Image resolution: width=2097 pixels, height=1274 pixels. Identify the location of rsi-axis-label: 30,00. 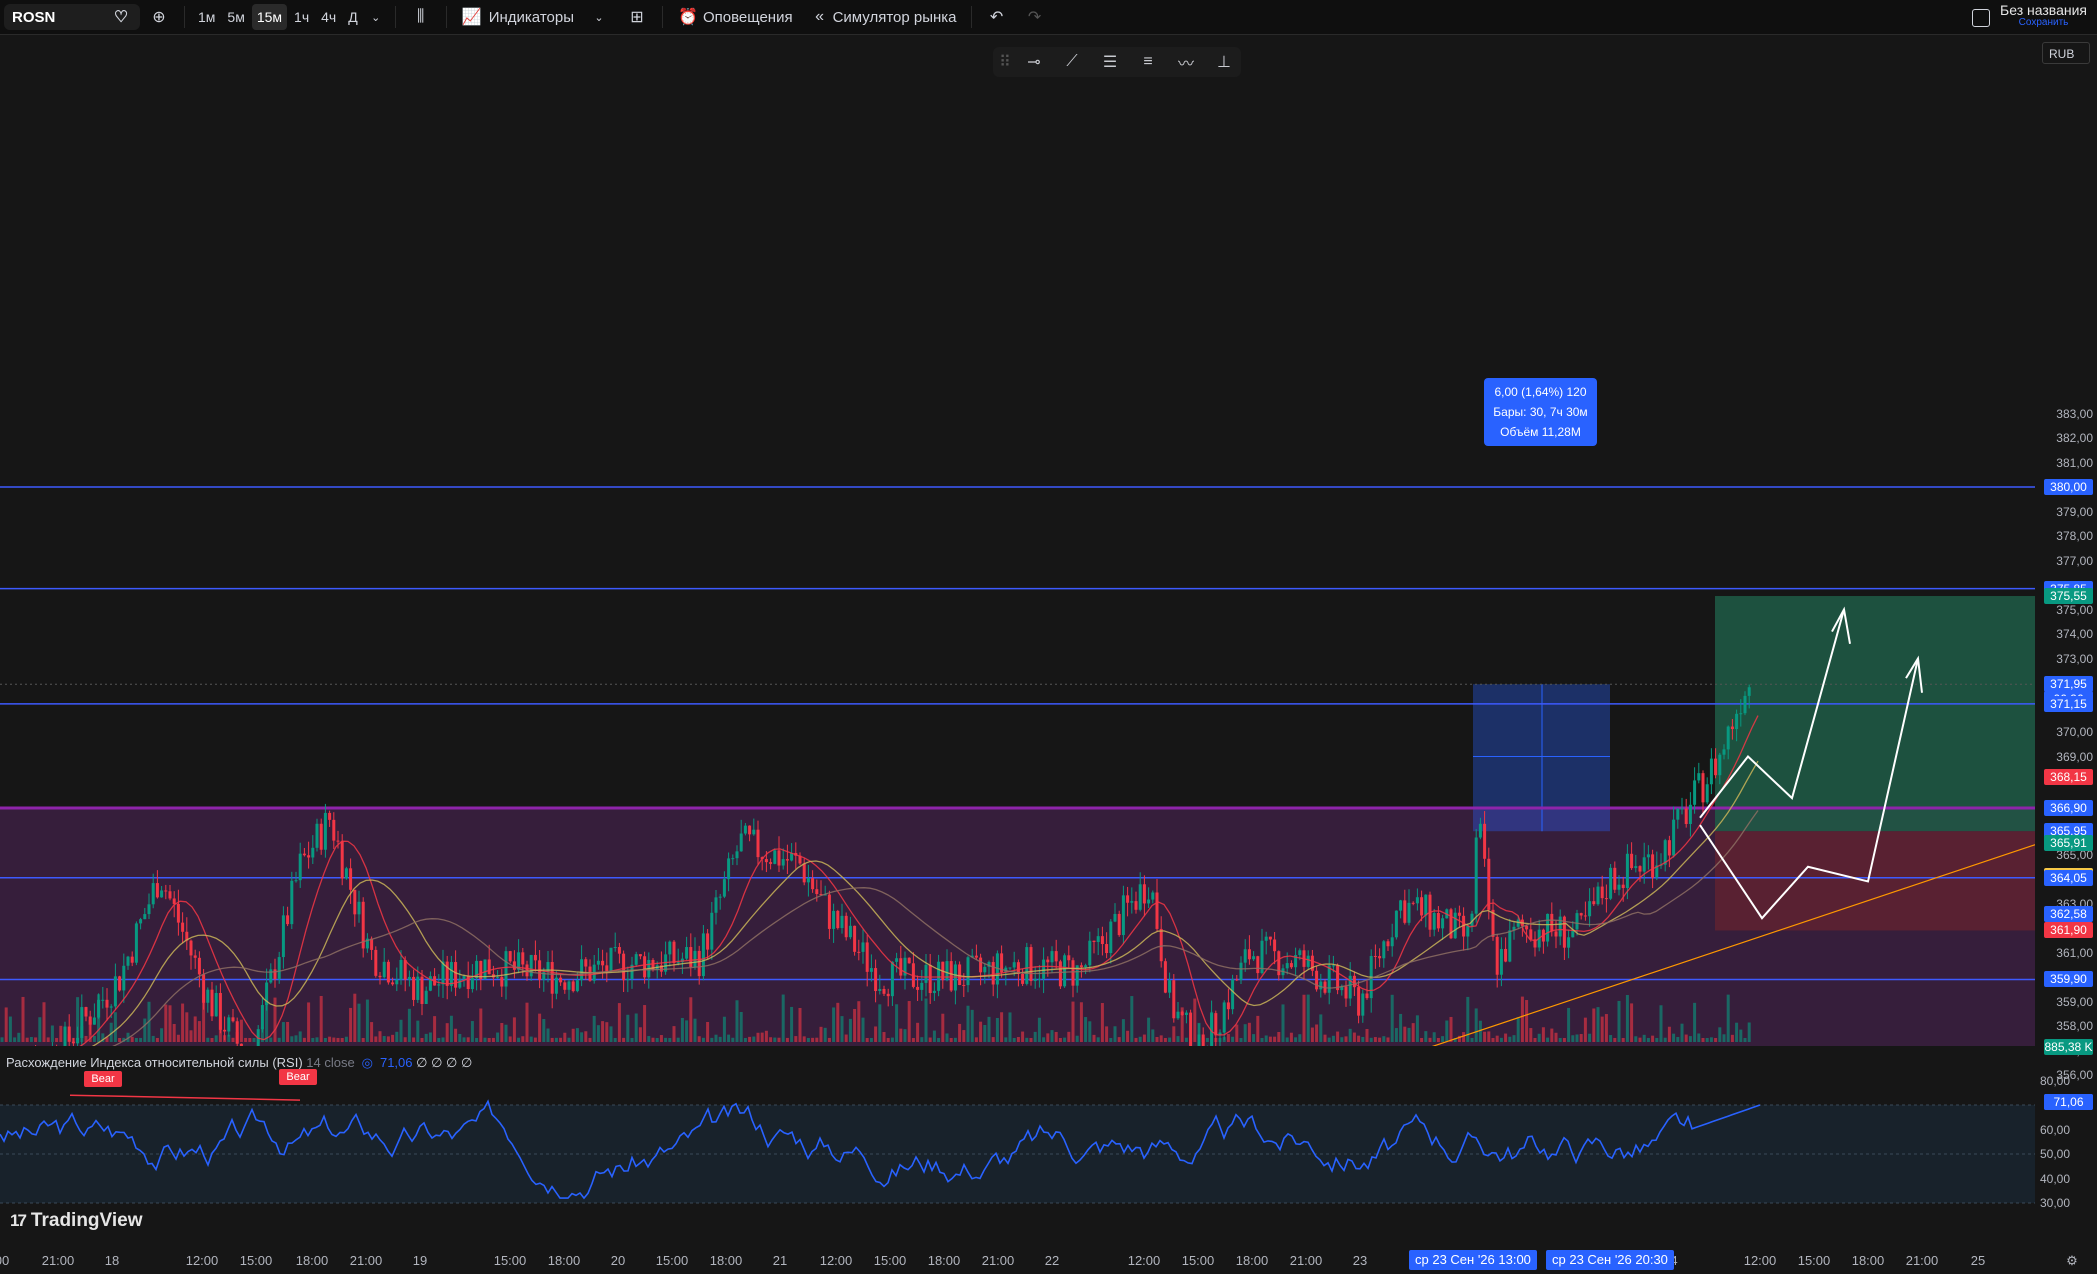
(2055, 1203).